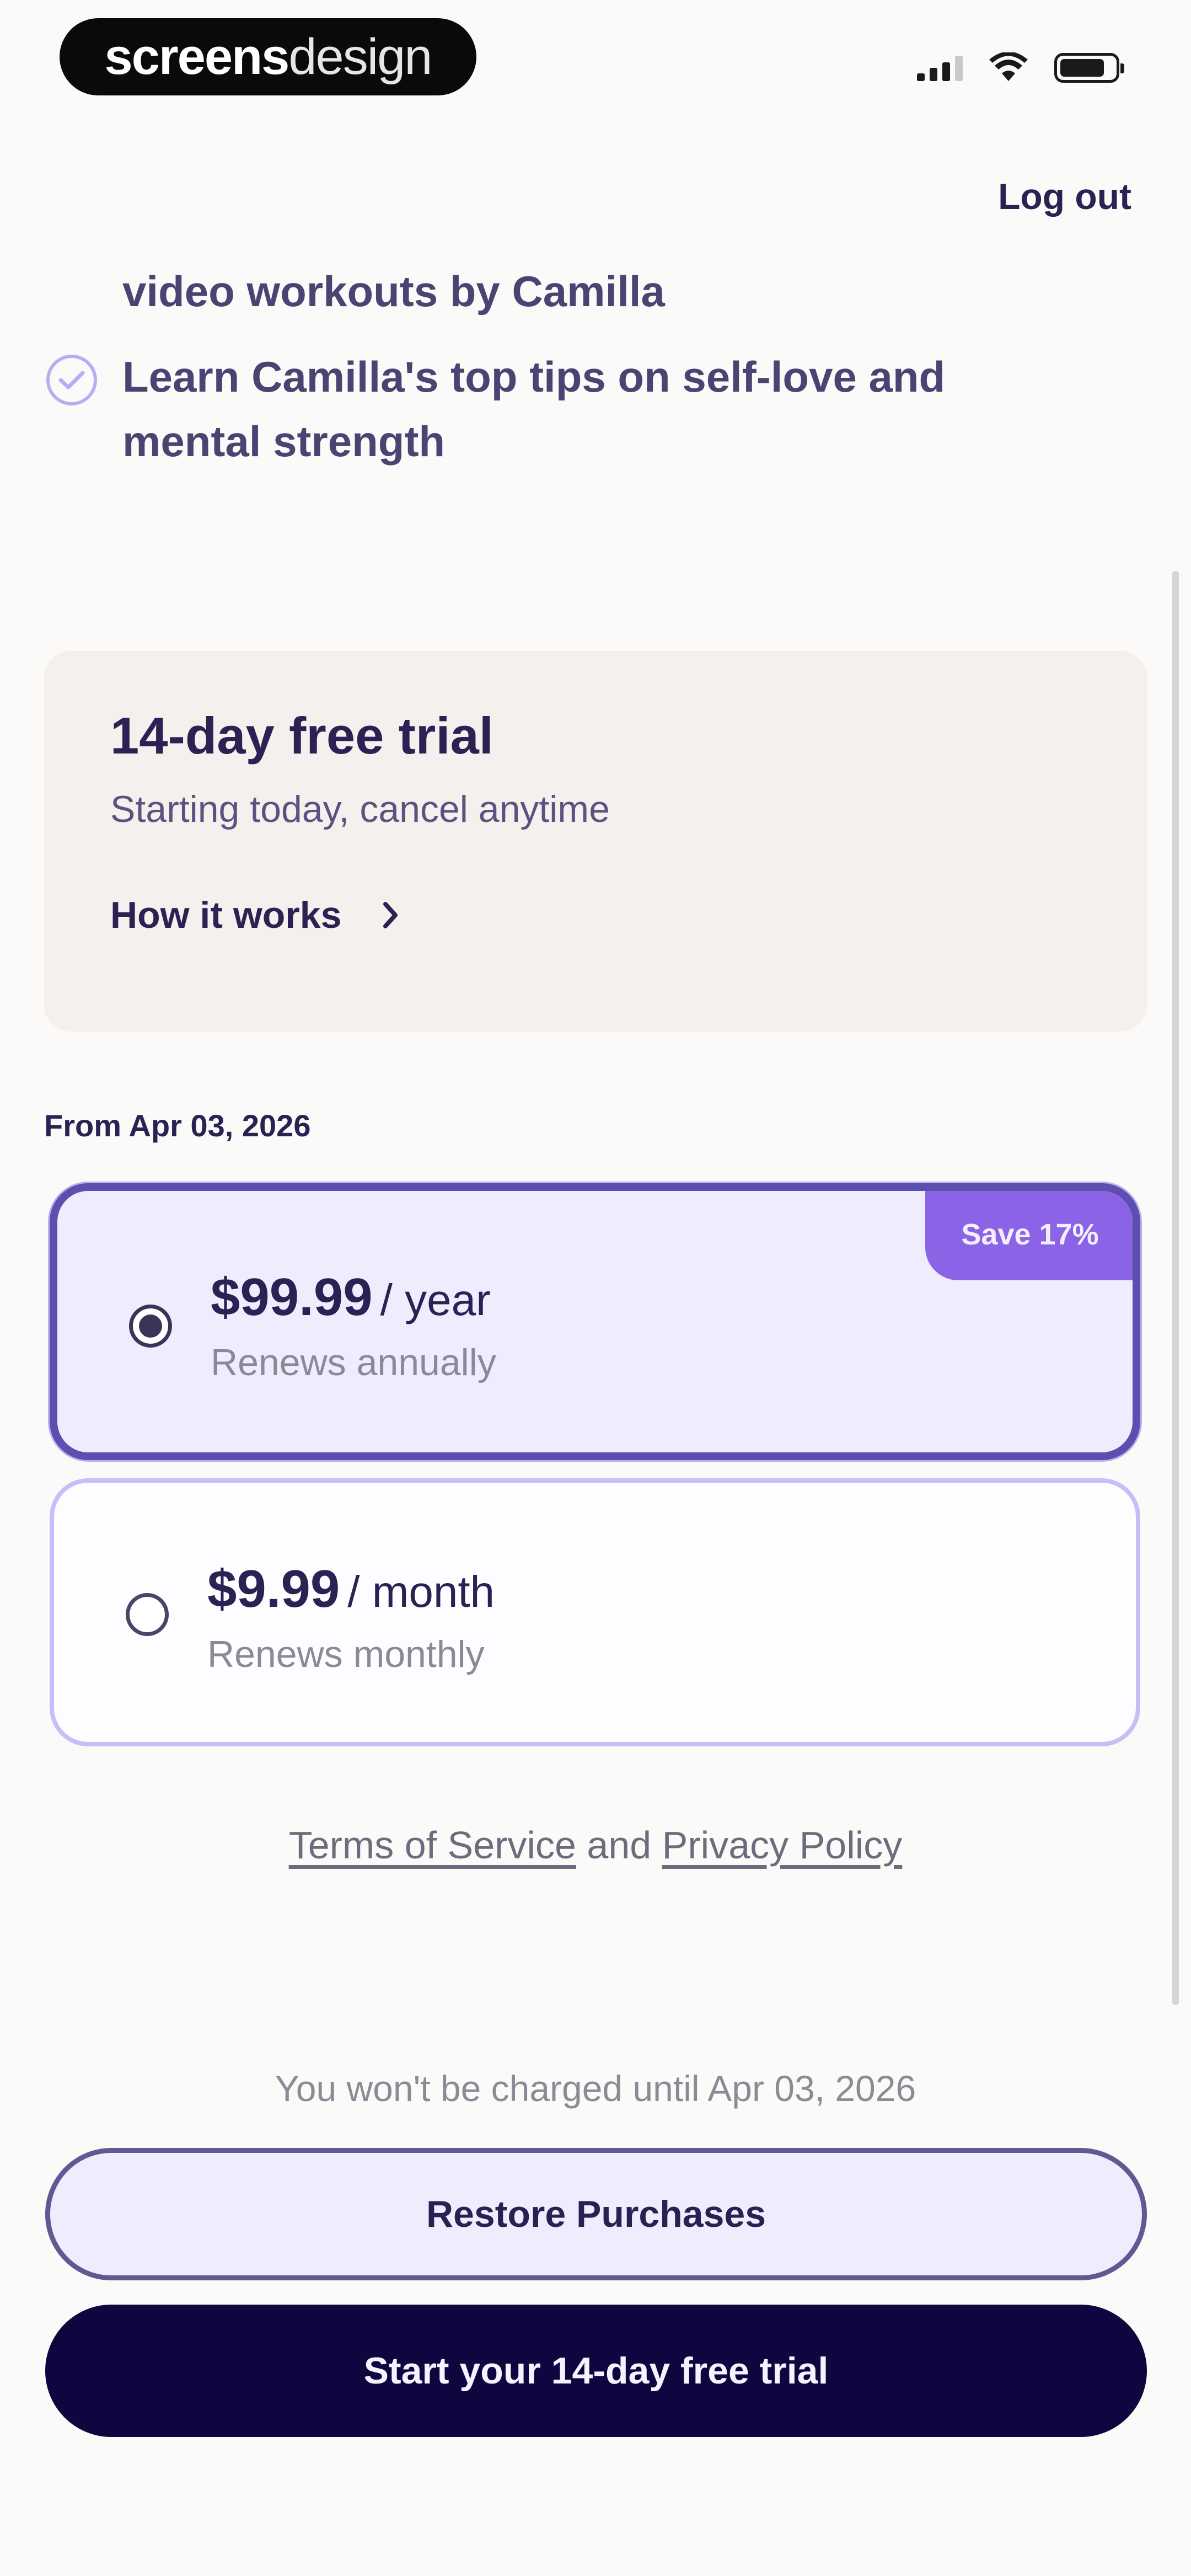 The width and height of the screenshot is (1191, 2576). Describe the element at coordinates (273, 1588) in the screenshot. I see `plan-price: $9.99` at that location.